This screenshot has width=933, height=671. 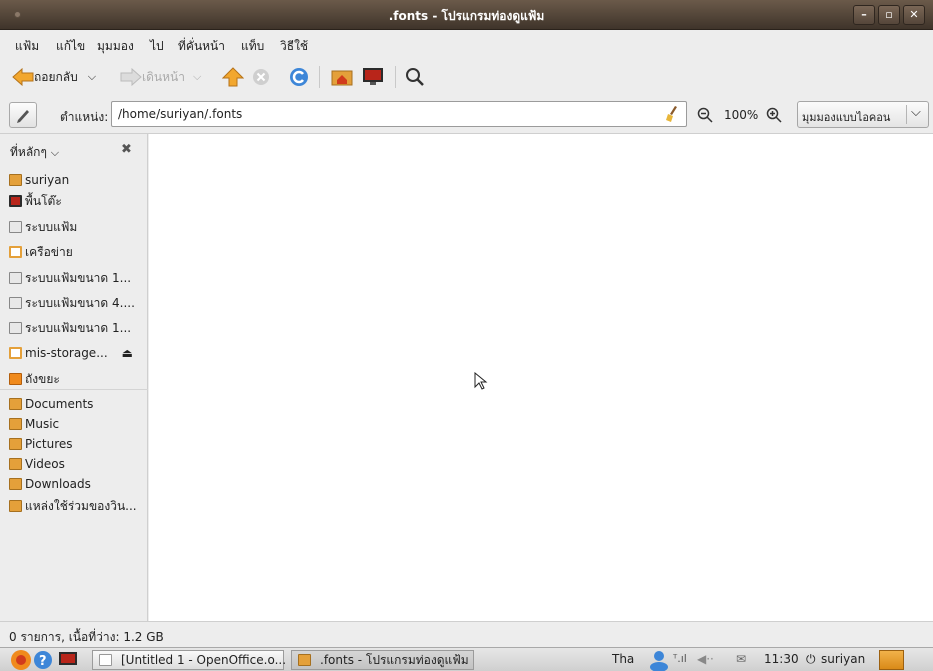 I want to click on computer-icon, so click(x=373, y=76).